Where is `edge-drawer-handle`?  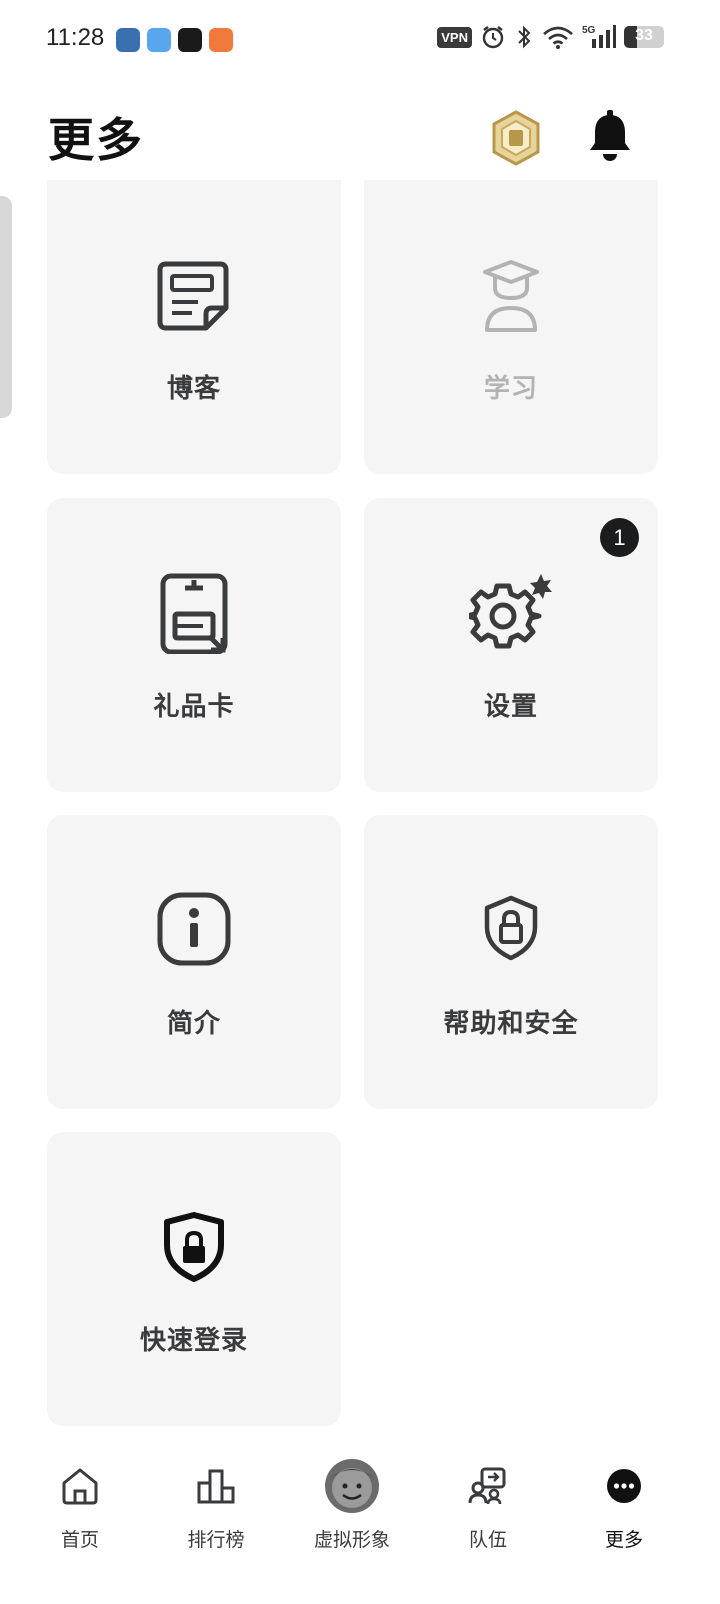
edge-drawer-handle is located at coordinates (6, 307).